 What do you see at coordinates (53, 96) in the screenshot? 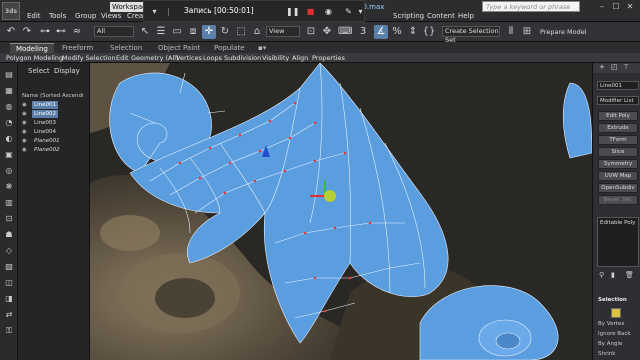
I see `column-header-name: Name (Sorted Ascendi` at bounding box center [53, 96].